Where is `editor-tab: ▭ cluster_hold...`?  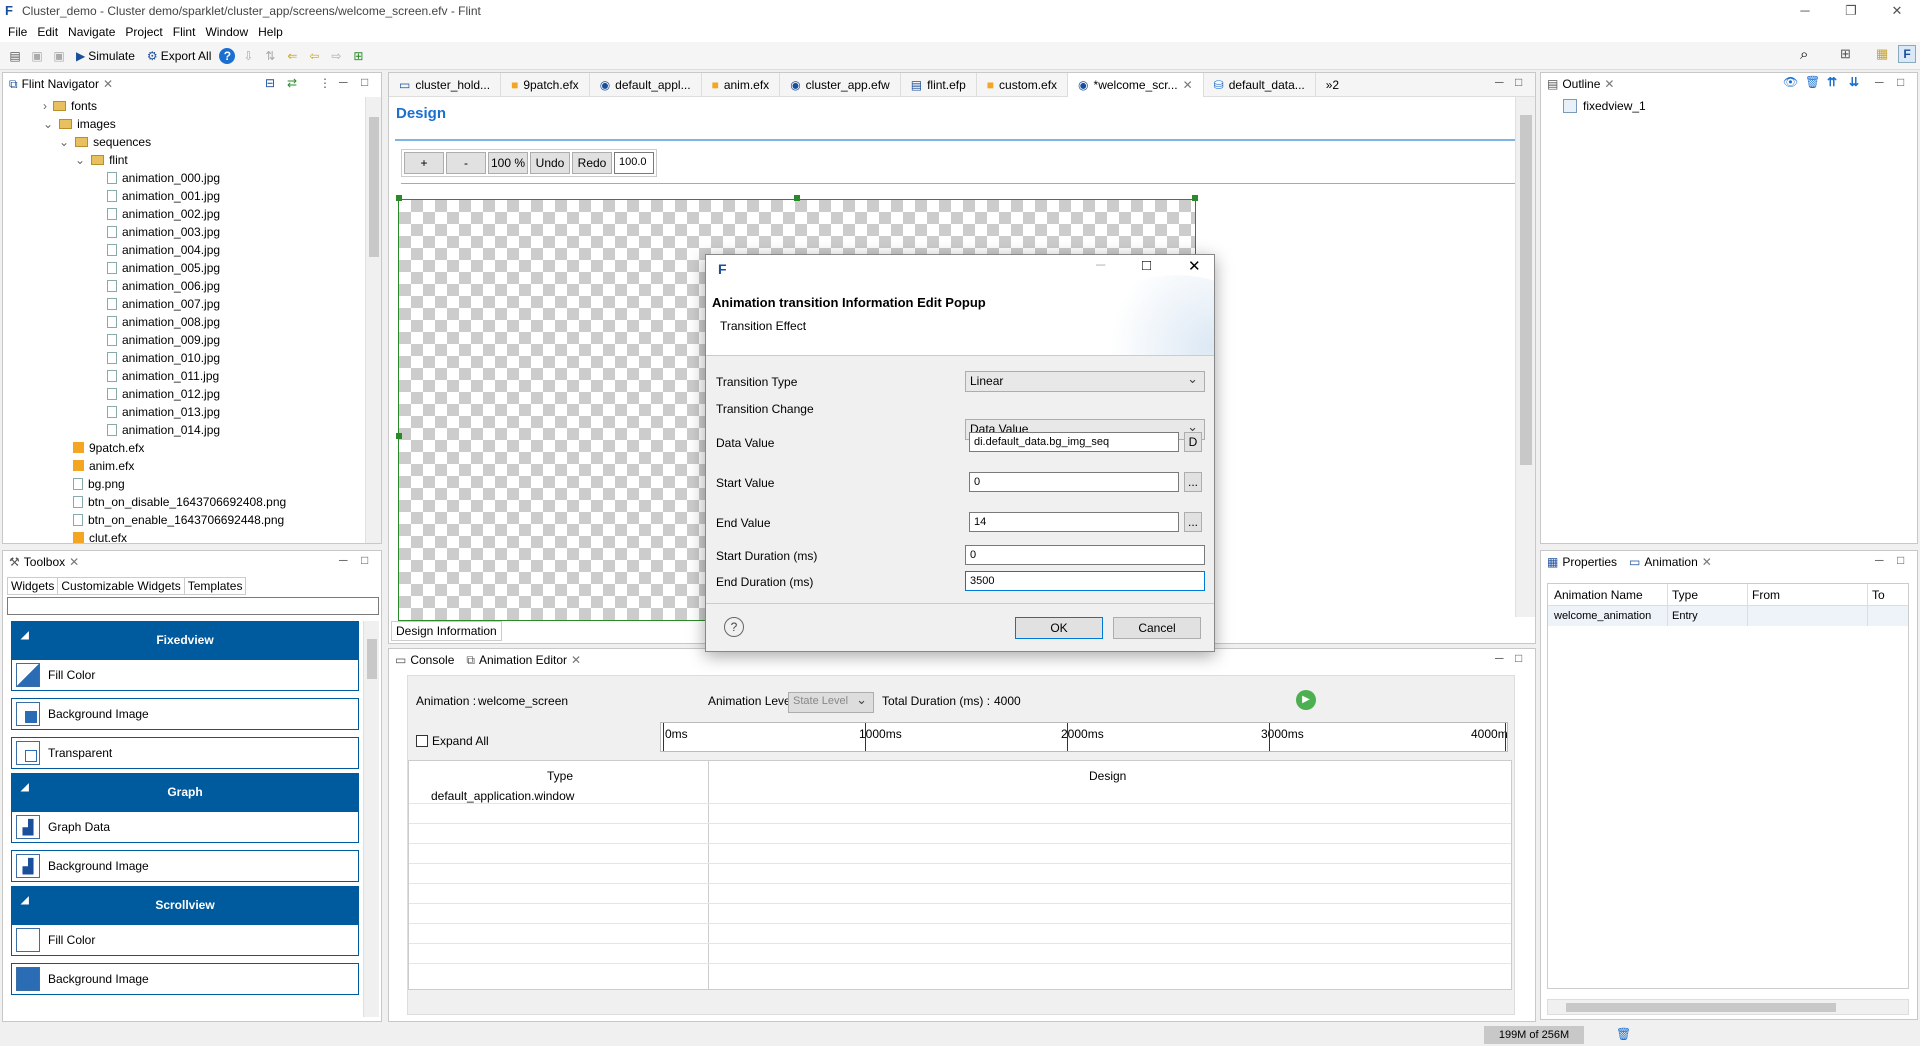
editor-tab: ▭ cluster_hold... is located at coordinates (445, 85).